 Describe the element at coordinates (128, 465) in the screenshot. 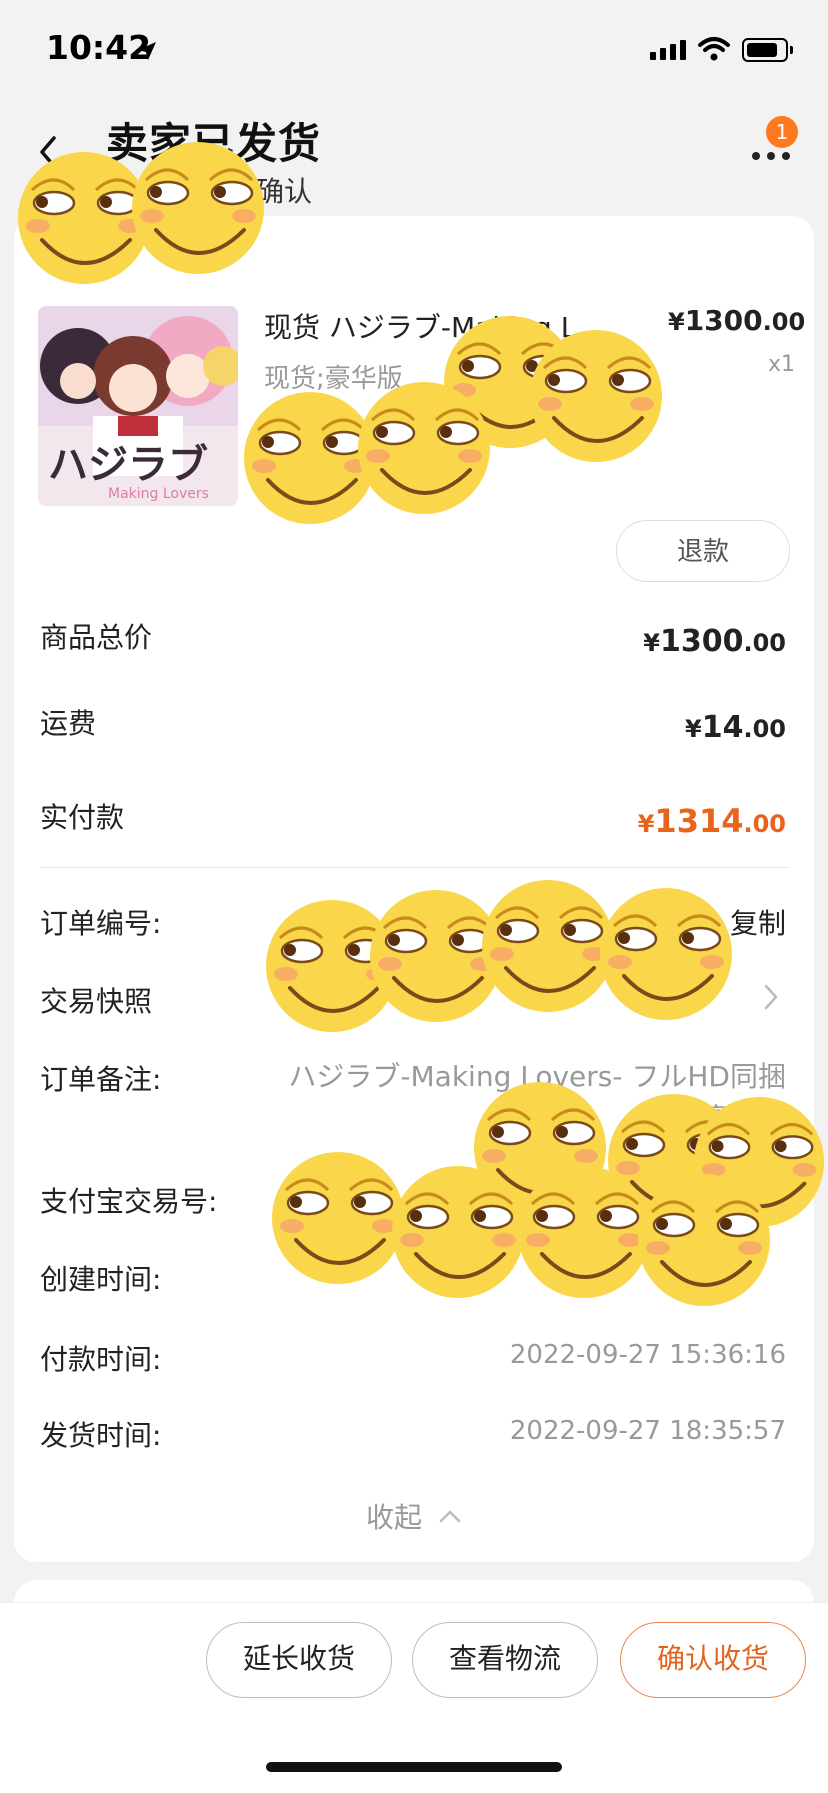

I see `svg-text: ハジラブ` at that location.